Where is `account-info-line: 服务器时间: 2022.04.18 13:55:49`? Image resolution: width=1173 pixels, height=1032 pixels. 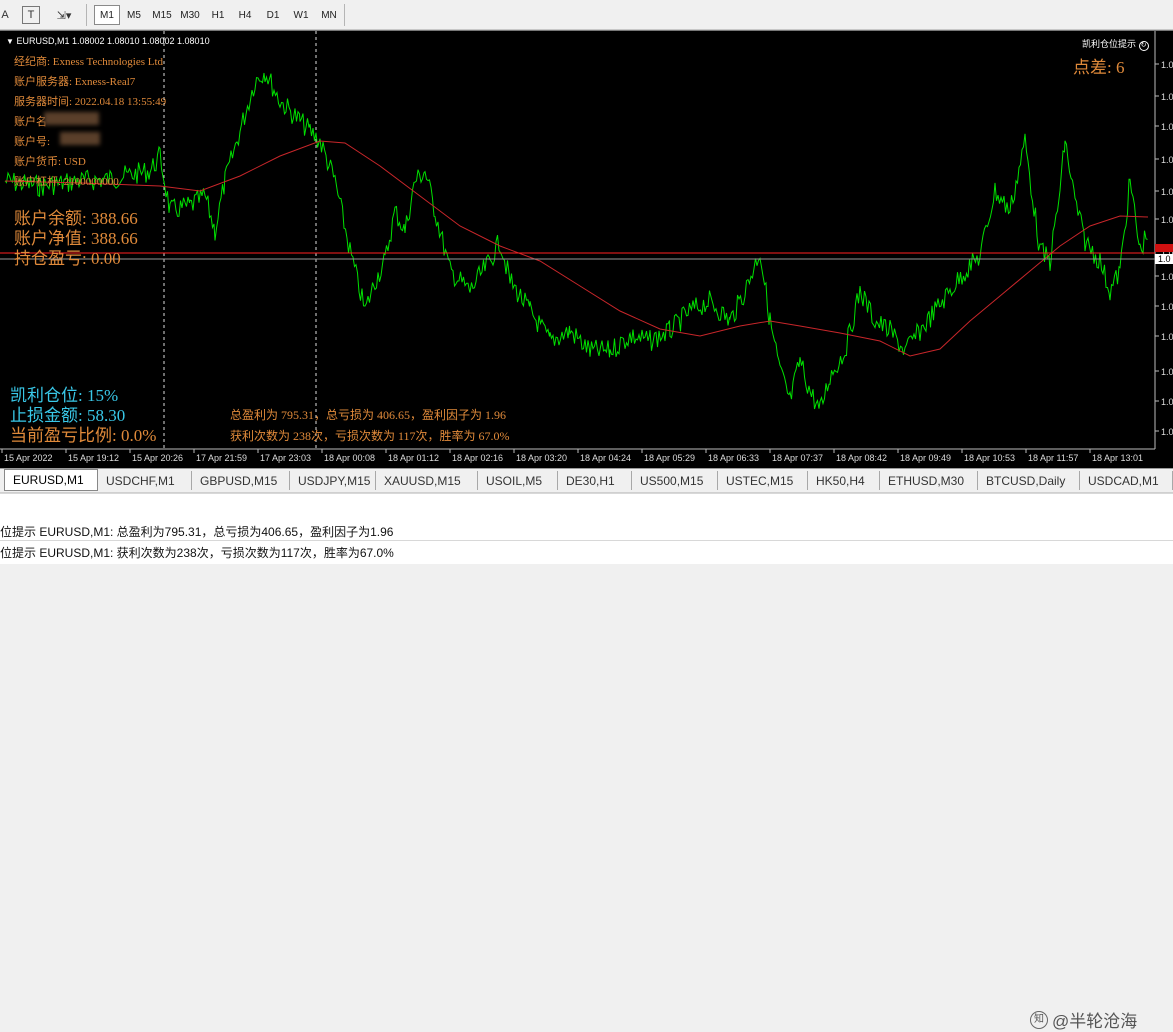
account-info-line: 服务器时间: 2022.04.18 13:55:49 is located at coordinates (90, 102).